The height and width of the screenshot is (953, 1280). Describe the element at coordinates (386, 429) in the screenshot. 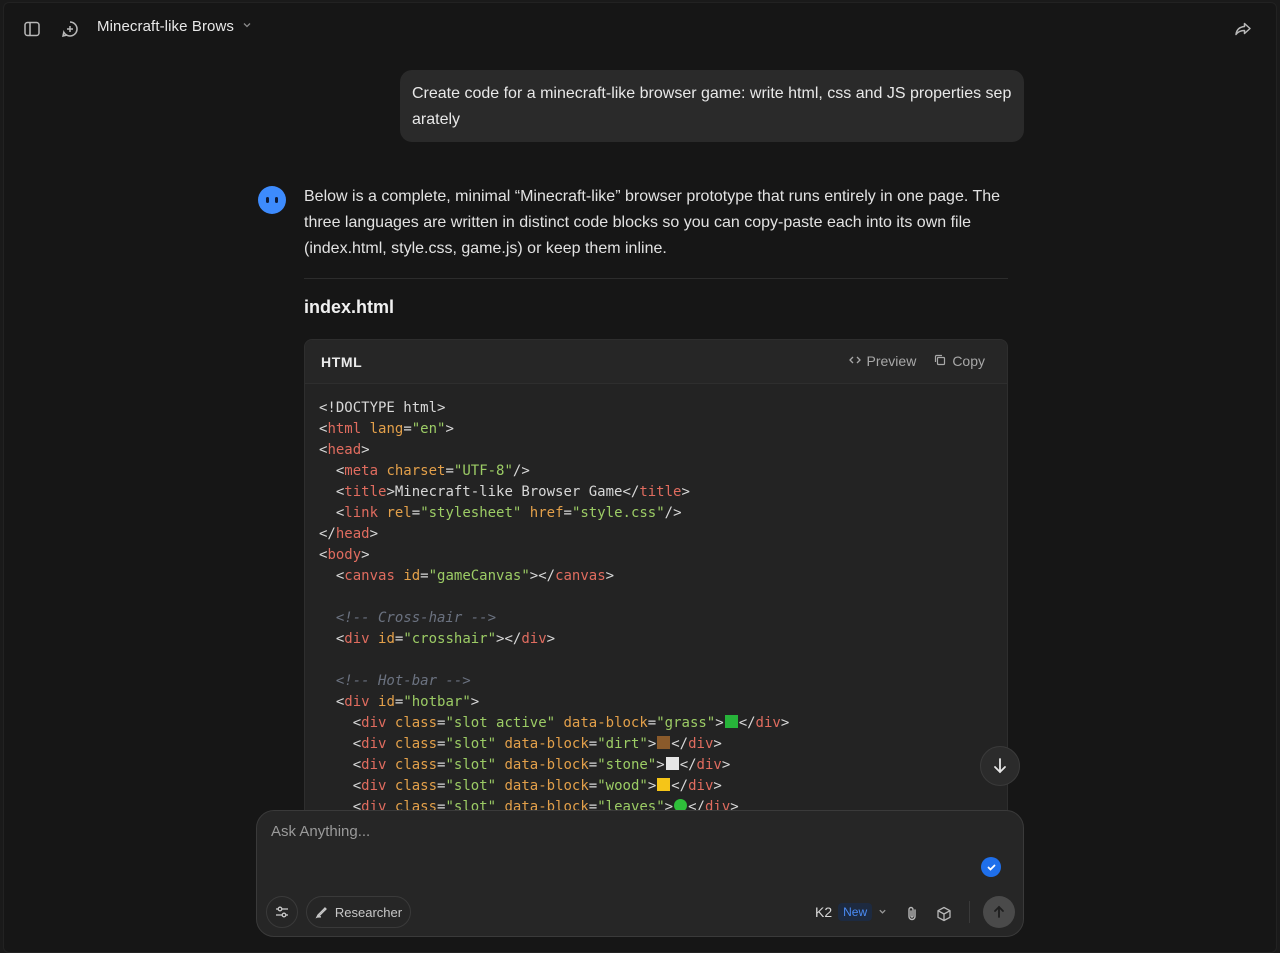

I see `code-token: lang` at that location.